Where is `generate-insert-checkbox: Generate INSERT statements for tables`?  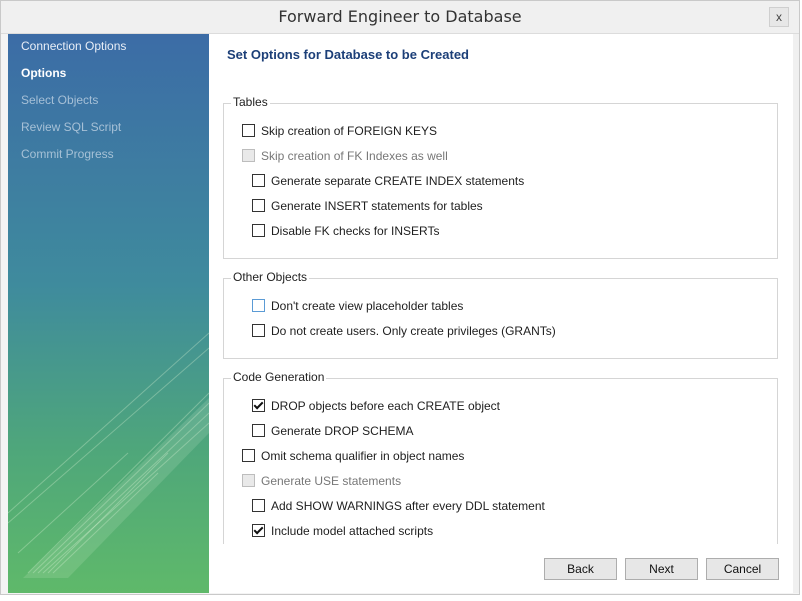 generate-insert-checkbox: Generate INSERT statements for tables is located at coordinates (367, 206).